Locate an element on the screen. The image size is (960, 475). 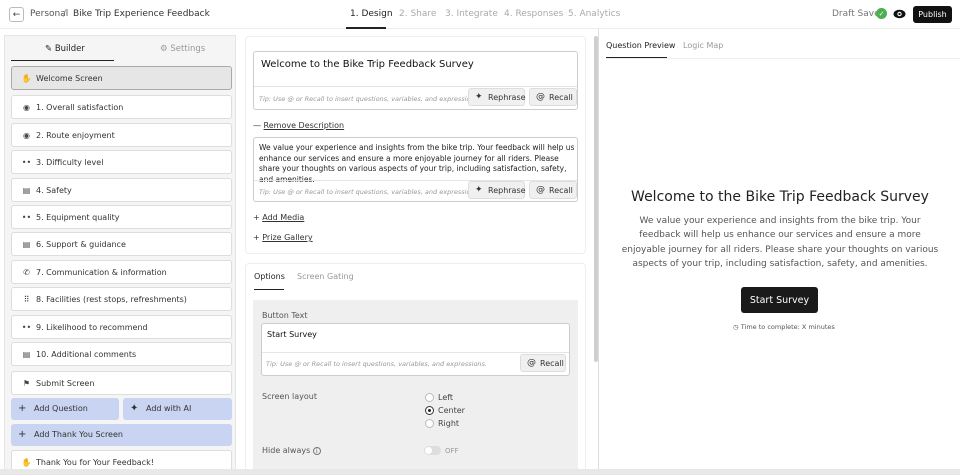
radio-right is located at coordinates (429, 423).